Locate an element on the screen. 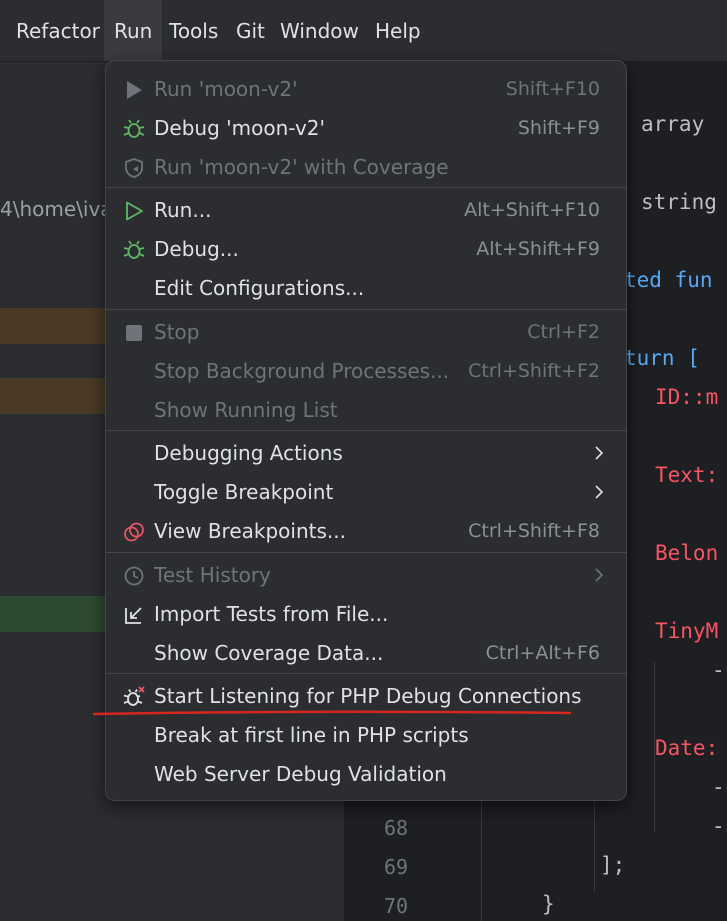 The image size is (727, 921). menu-item-label: Run 'moon-v2' with Coverage is located at coordinates (301, 167).